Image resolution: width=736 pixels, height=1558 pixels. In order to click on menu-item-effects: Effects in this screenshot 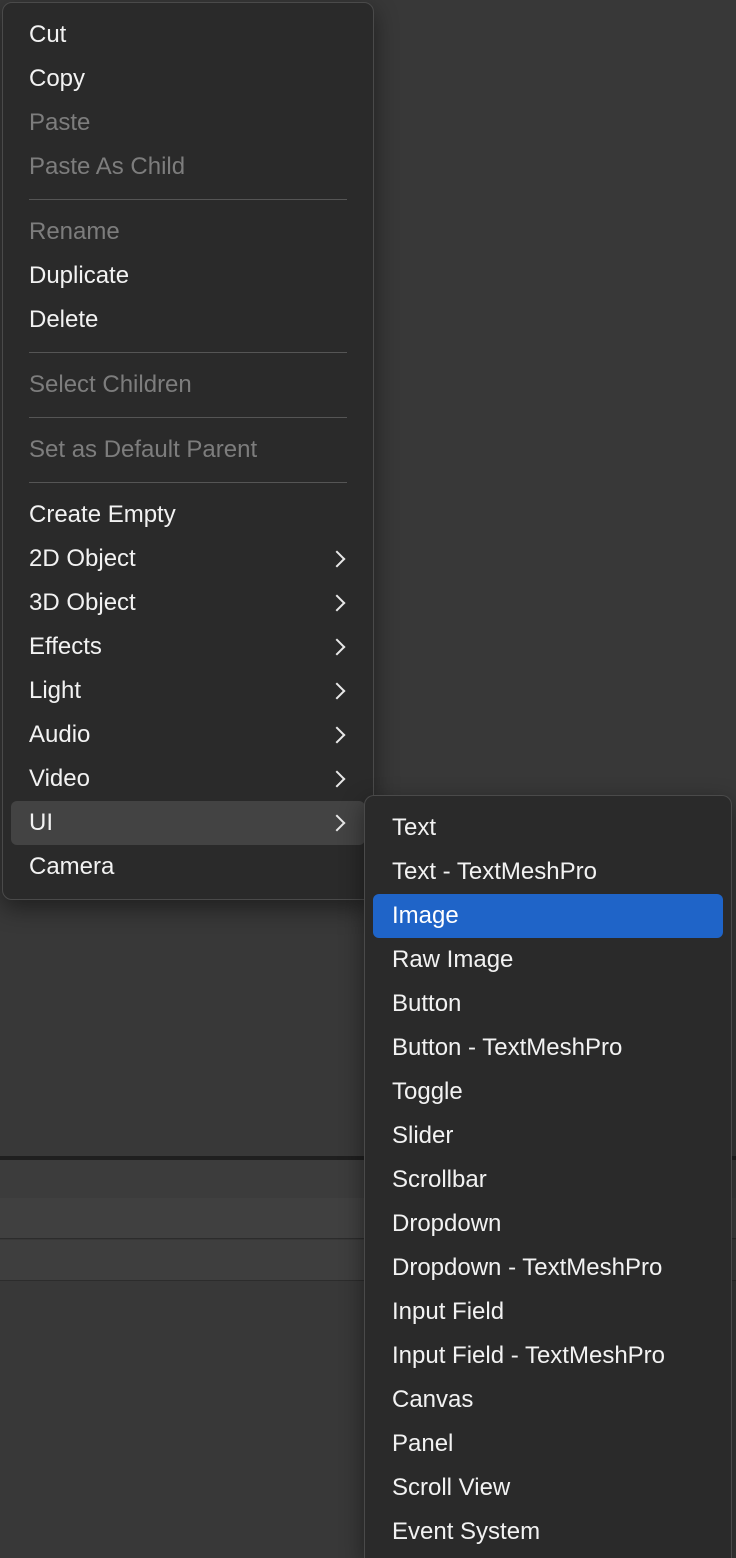, I will do `click(188, 647)`.